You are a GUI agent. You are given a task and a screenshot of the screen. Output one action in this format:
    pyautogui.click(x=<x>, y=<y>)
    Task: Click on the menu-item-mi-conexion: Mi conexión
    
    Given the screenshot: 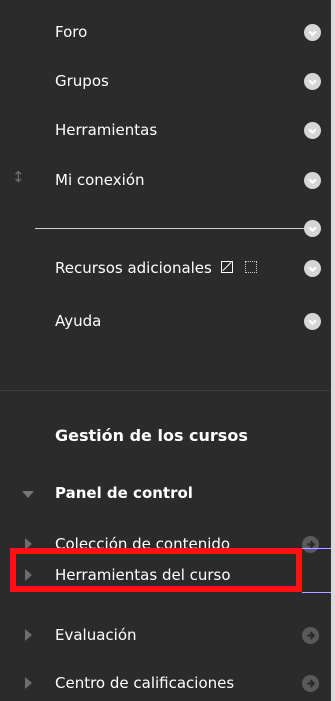 What is the action you would take?
    pyautogui.click(x=100, y=180)
    